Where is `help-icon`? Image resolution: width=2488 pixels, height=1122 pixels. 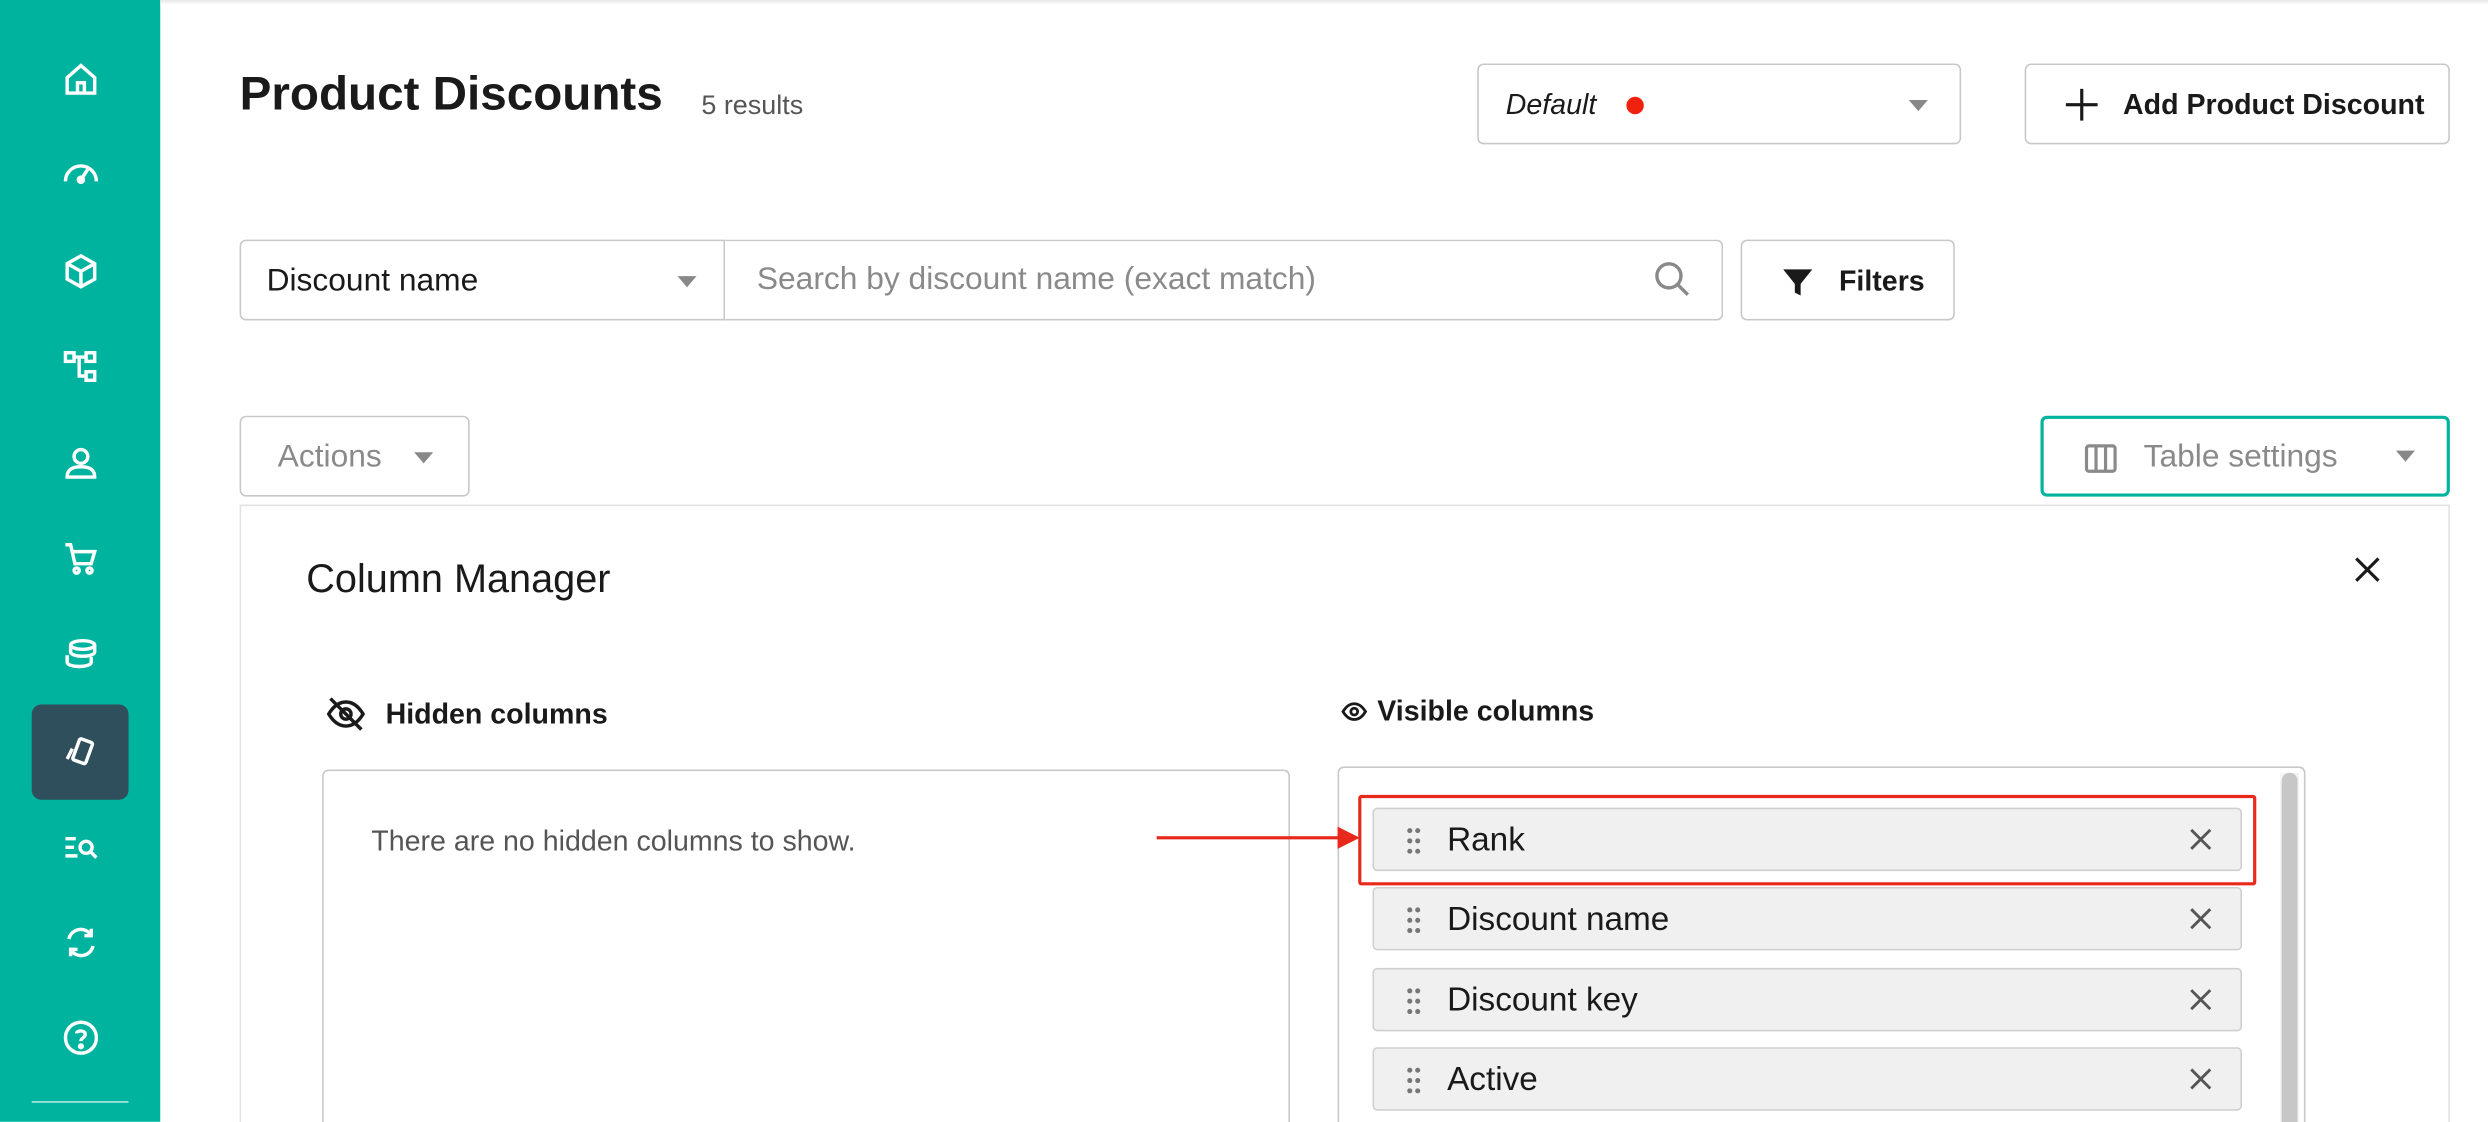 help-icon is located at coordinates (80, 1037).